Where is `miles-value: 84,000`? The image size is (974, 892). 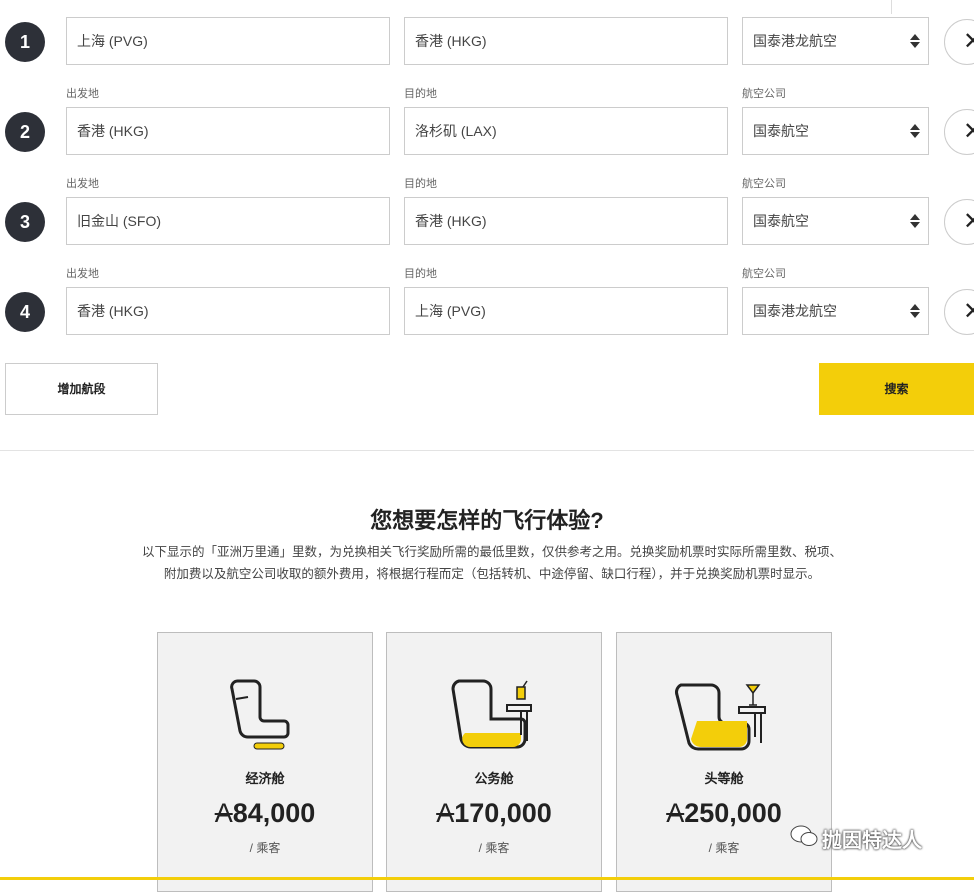 miles-value: 84,000 is located at coordinates (274, 813).